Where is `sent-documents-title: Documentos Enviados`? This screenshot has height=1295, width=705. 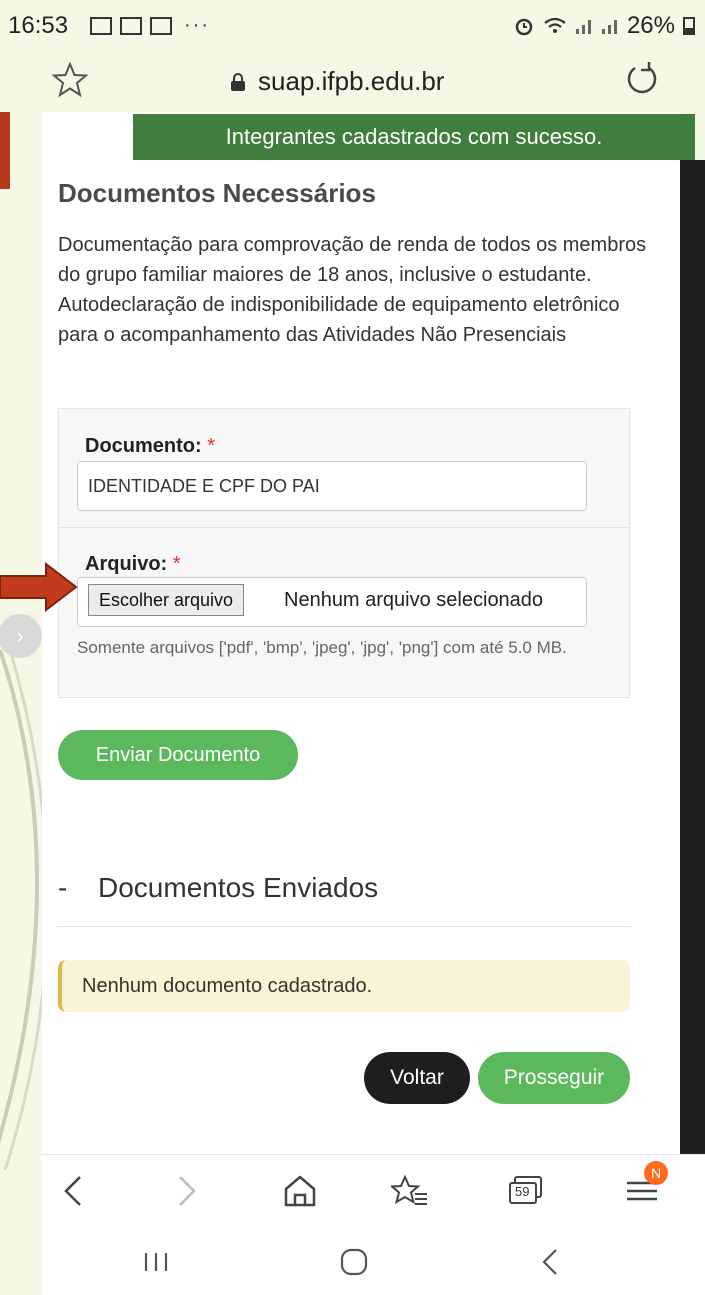
sent-documents-title: Documentos Enviados is located at coordinates (238, 887).